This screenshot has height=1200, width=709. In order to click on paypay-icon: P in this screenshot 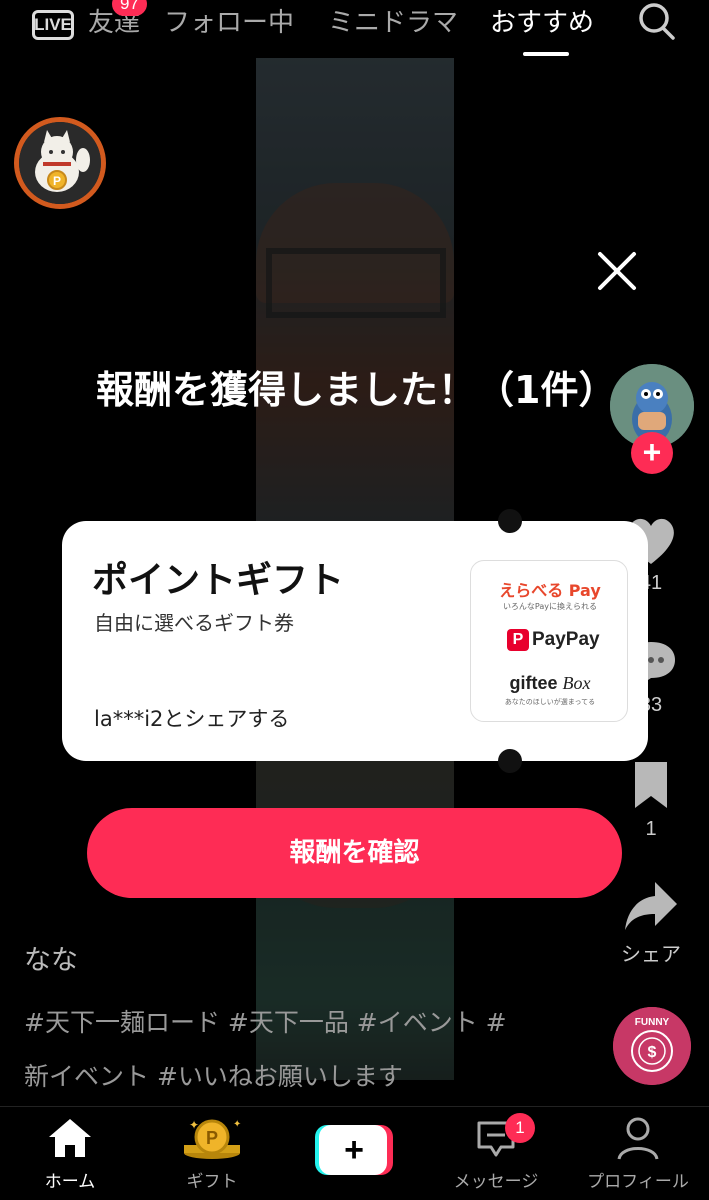, I will do `click(518, 640)`.